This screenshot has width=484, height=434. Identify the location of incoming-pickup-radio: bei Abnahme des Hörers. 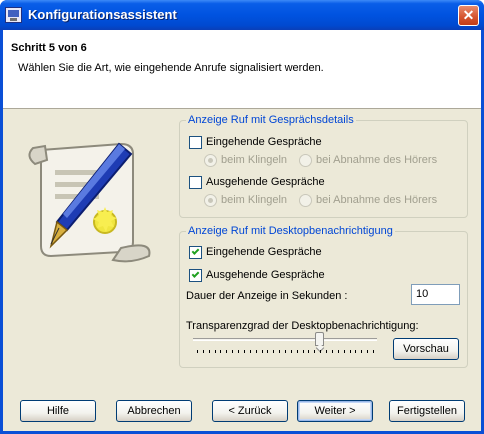
(379, 161).